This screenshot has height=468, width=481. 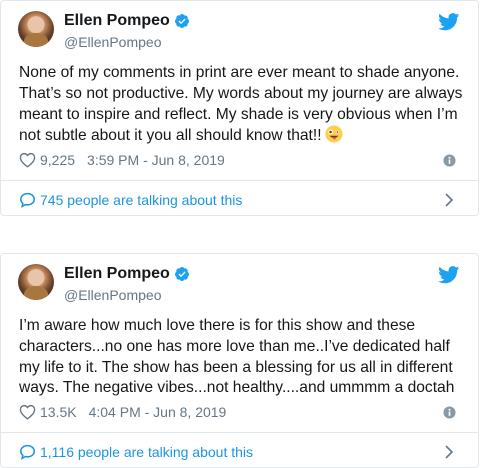 I want to click on zany-face-emoji, so click(x=333, y=134).